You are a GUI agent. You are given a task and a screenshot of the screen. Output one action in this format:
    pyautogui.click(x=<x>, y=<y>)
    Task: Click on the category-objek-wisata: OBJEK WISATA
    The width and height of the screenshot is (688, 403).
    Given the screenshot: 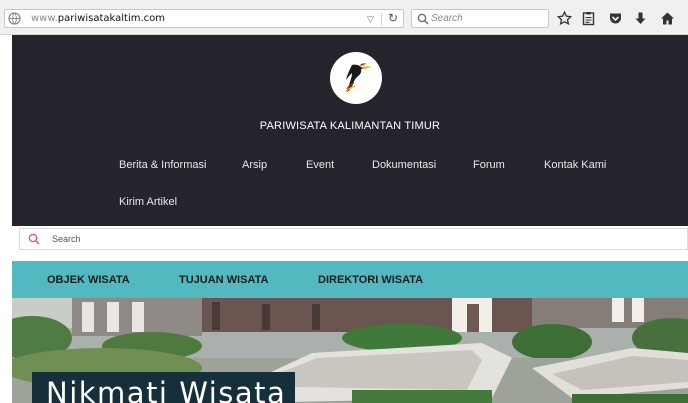 What is the action you would take?
    pyautogui.click(x=88, y=280)
    